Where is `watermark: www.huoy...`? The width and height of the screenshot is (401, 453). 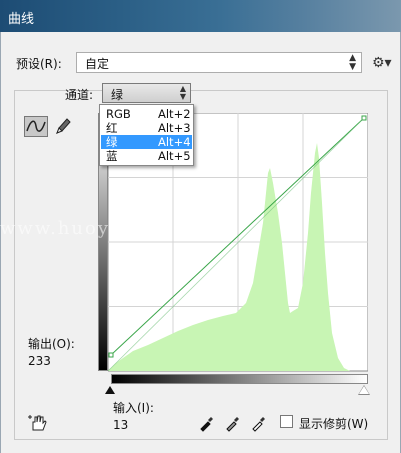
watermark: www.huoy... is located at coordinates (65, 228).